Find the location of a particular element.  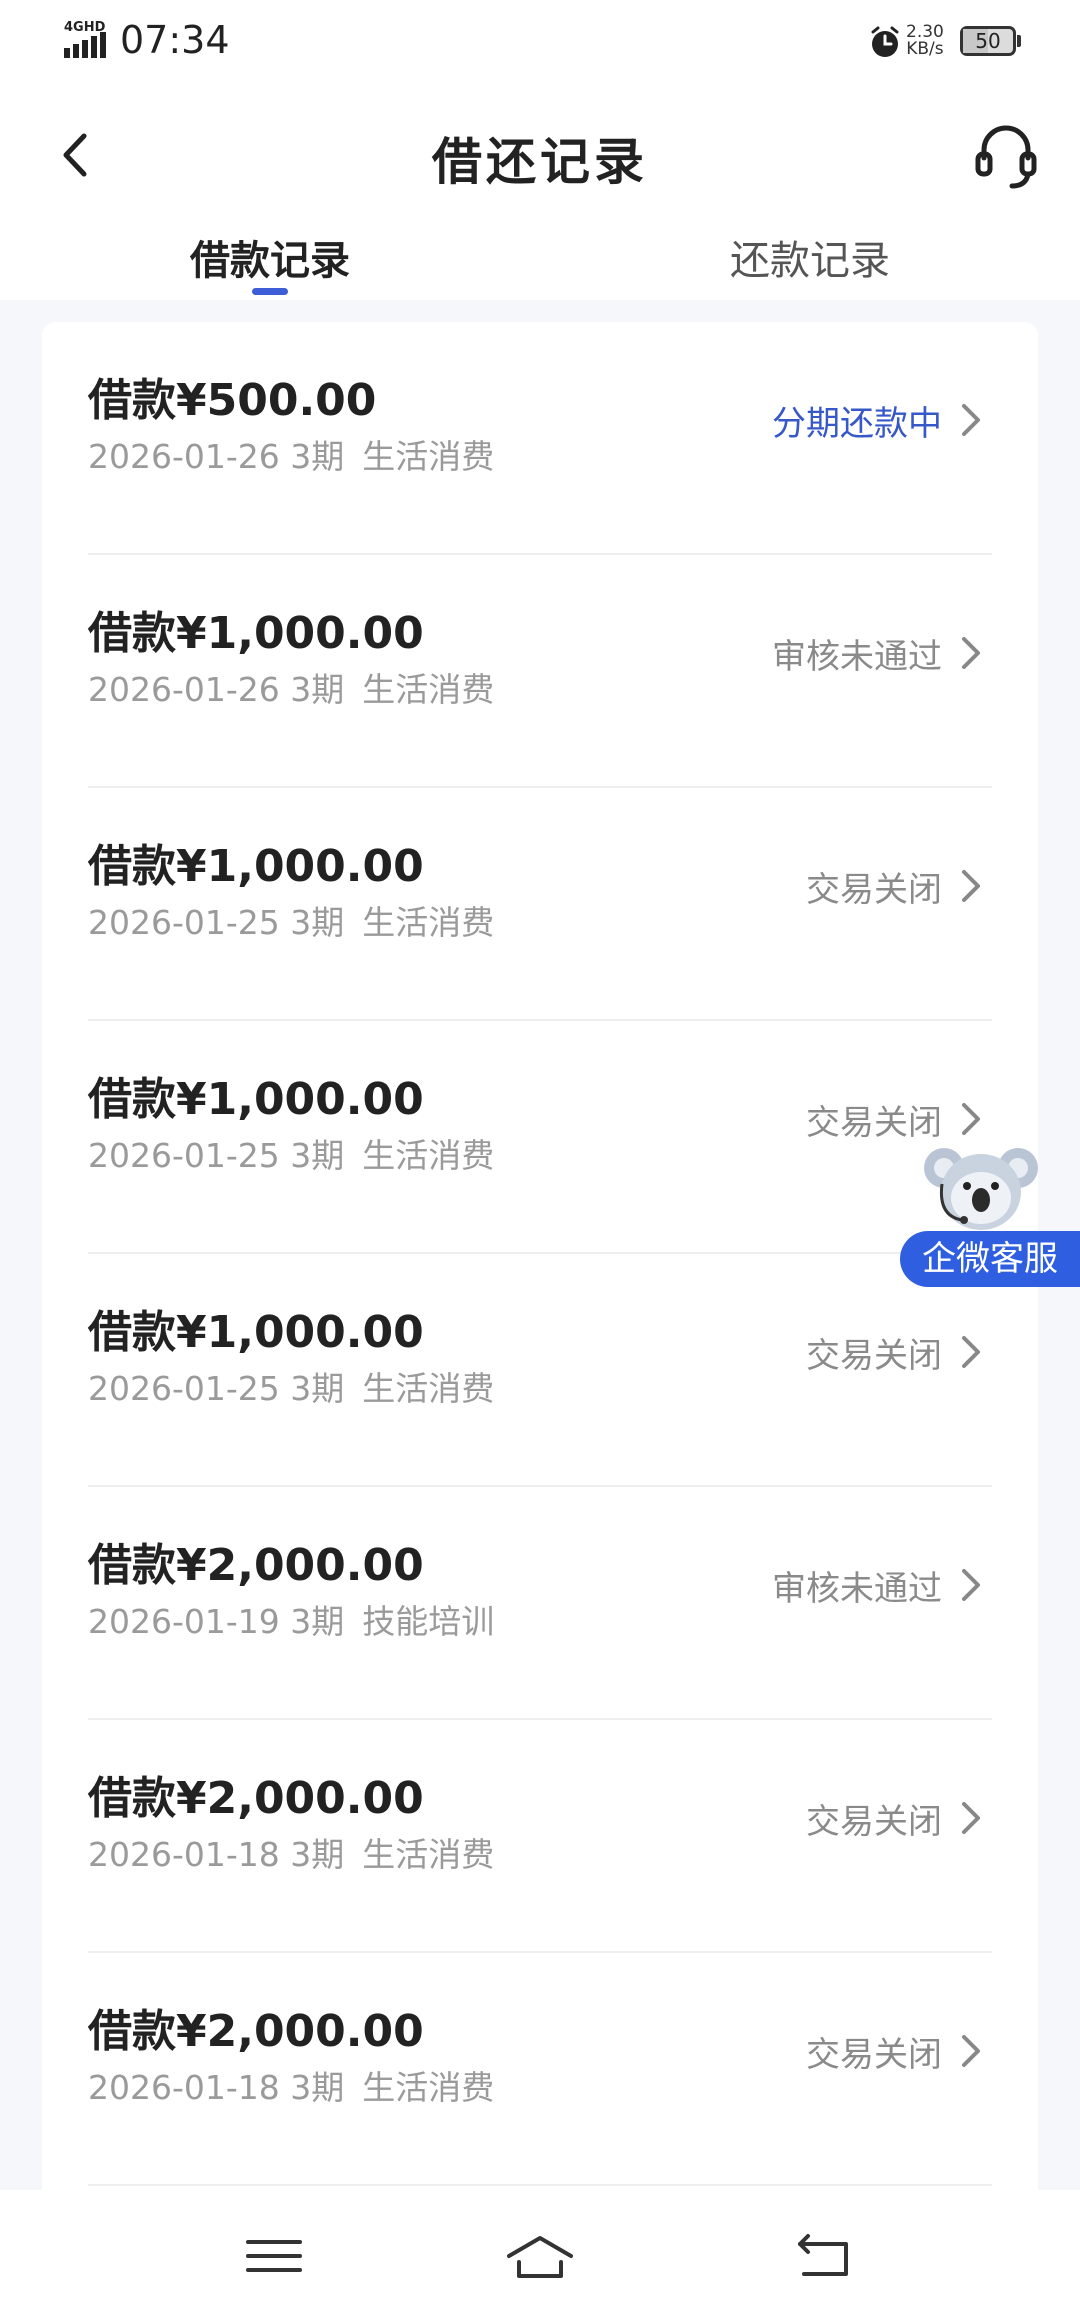

battery-icon: 50 is located at coordinates (988, 41).